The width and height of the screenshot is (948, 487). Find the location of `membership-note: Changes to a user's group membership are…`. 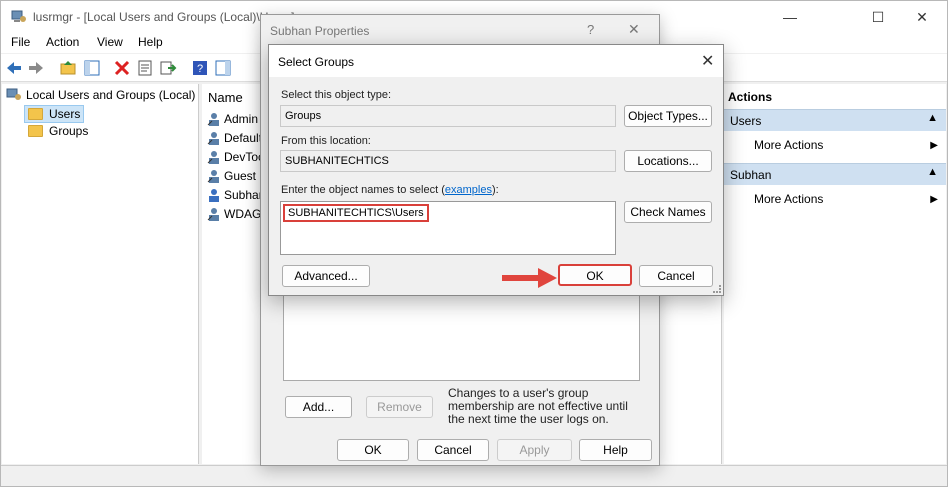

membership-note: Changes to a user's group membership are… is located at coordinates (538, 406).